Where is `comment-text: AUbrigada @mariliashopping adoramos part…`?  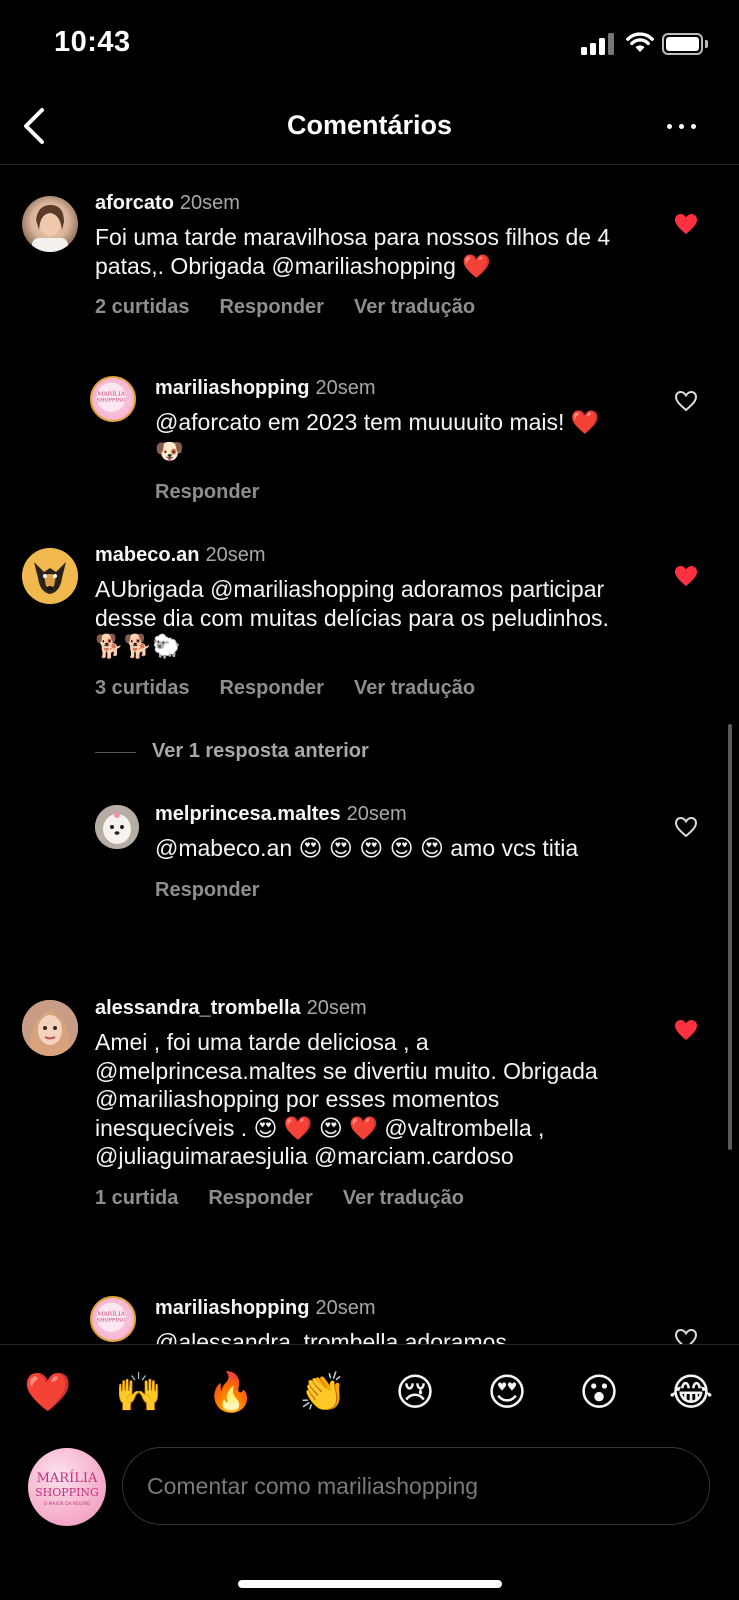 comment-text: AUbrigada @mariliashopping adoramos part… is located at coordinates (352, 617).